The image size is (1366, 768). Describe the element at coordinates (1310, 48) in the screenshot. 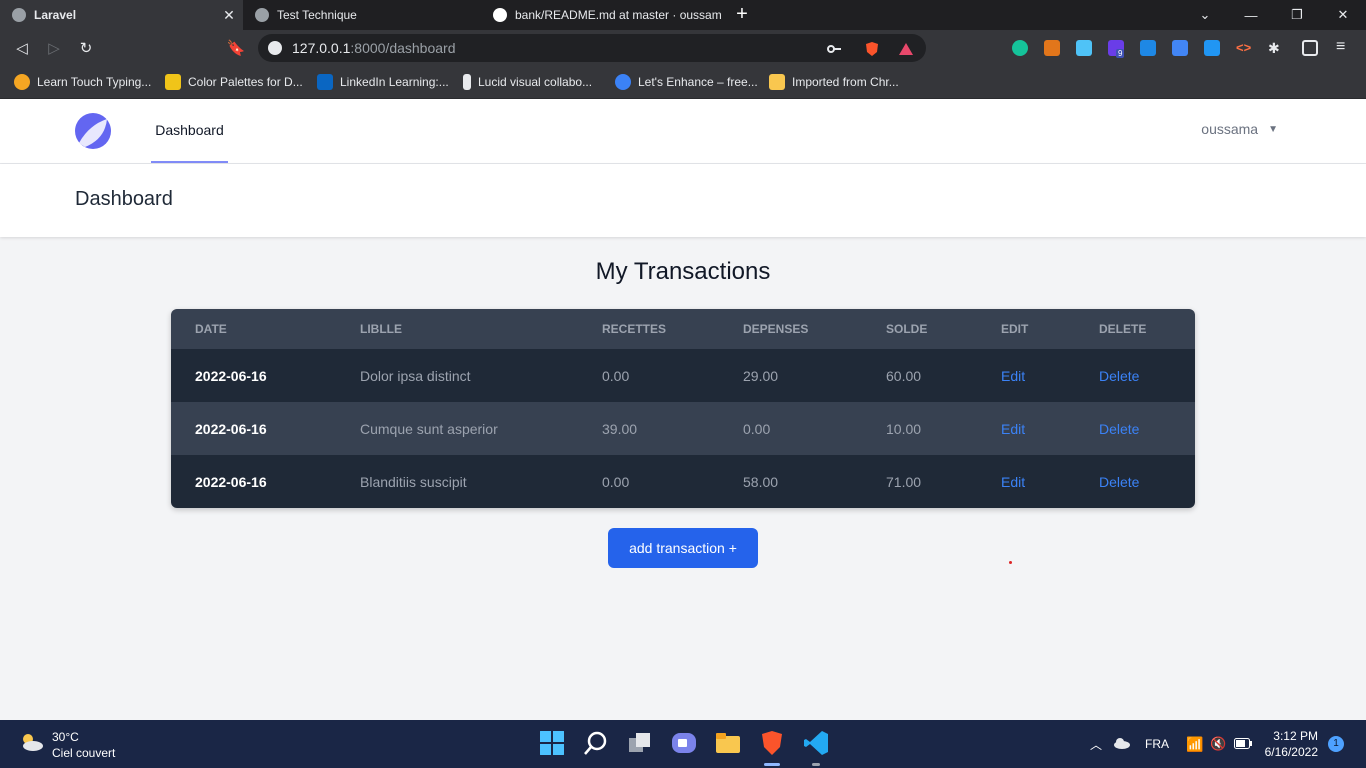

I see `wallet-icon` at that location.